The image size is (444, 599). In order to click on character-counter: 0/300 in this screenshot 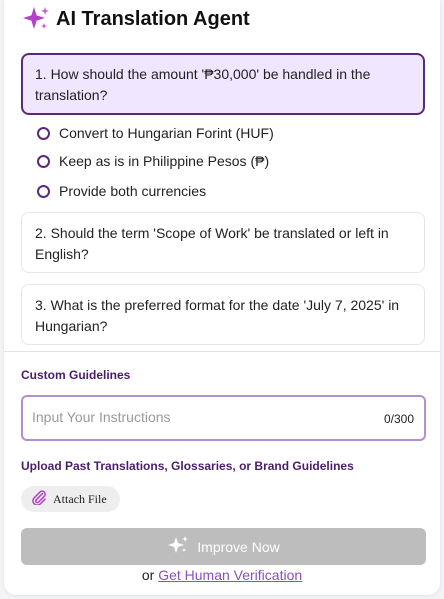, I will do `click(398, 419)`.